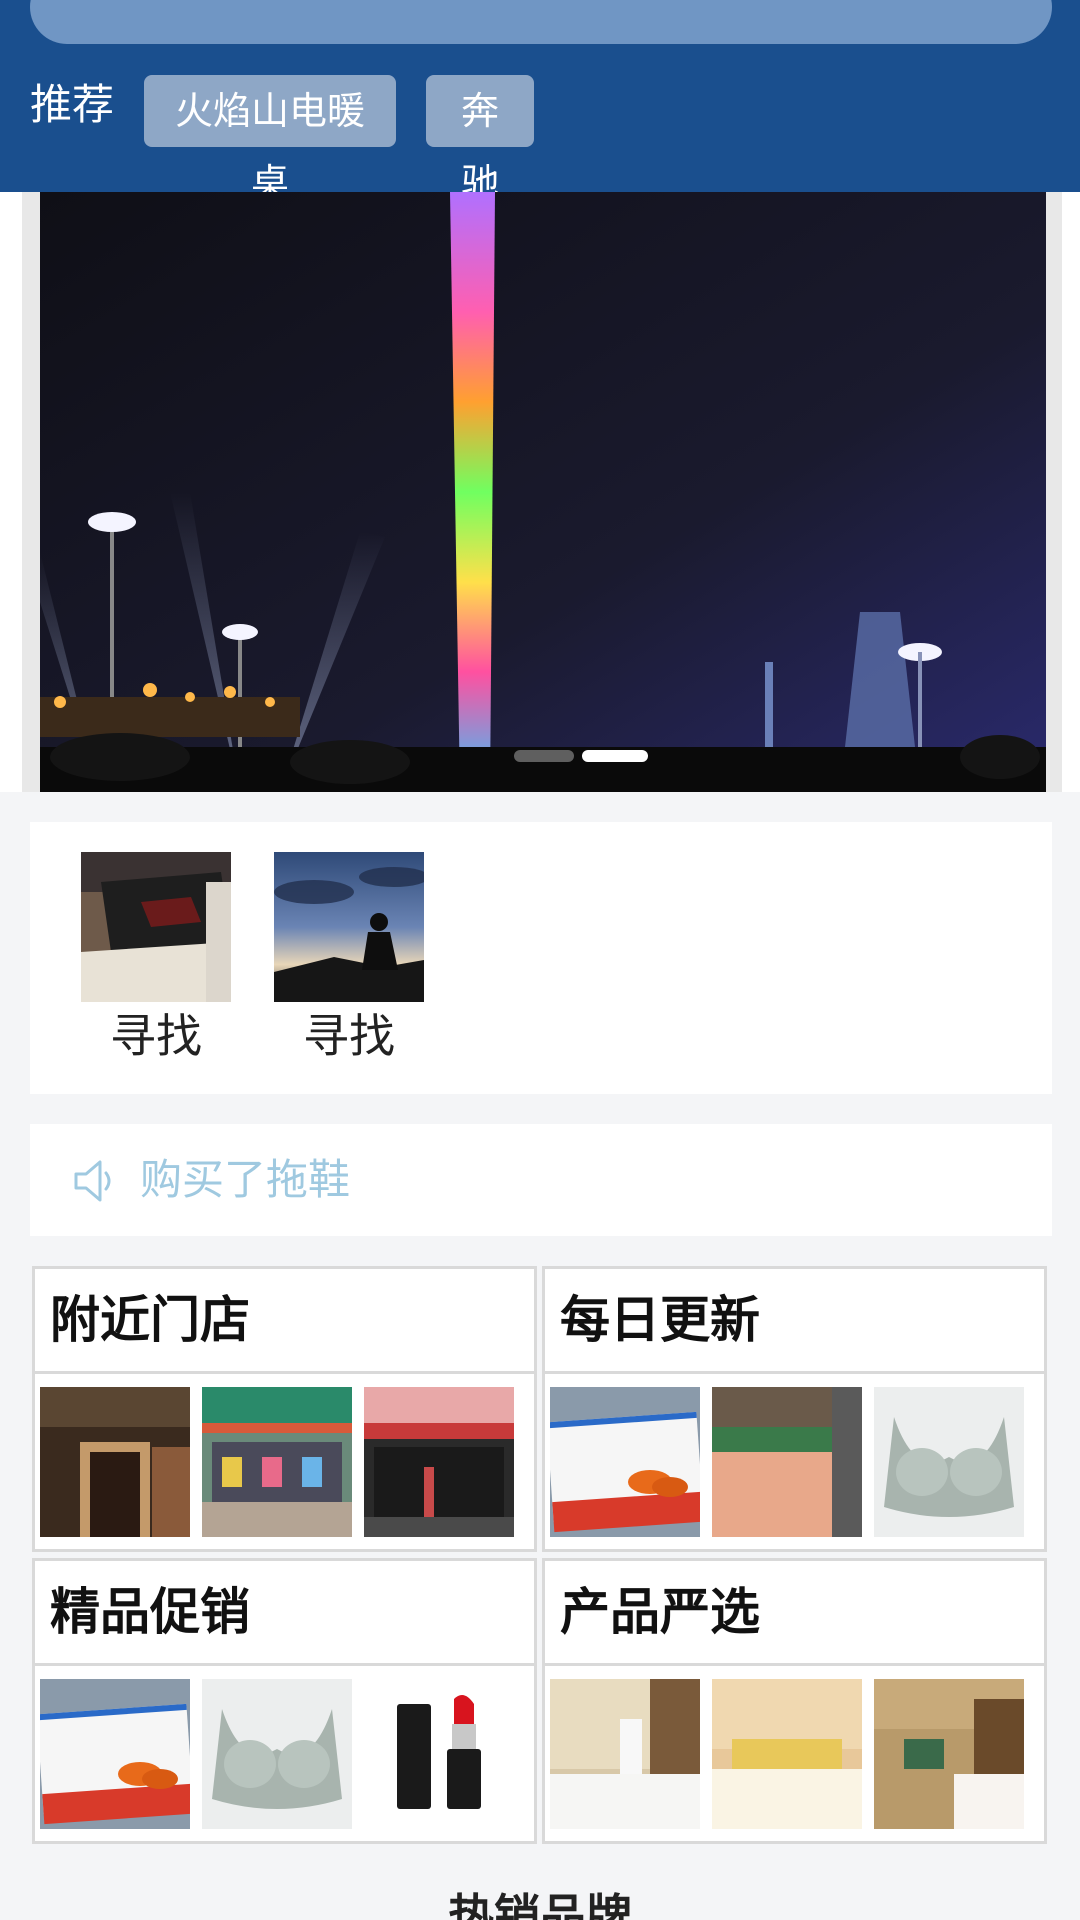 The height and width of the screenshot is (1920, 1080). What do you see at coordinates (186, 2) in the screenshot?
I see `search-input: 搜索` at bounding box center [186, 2].